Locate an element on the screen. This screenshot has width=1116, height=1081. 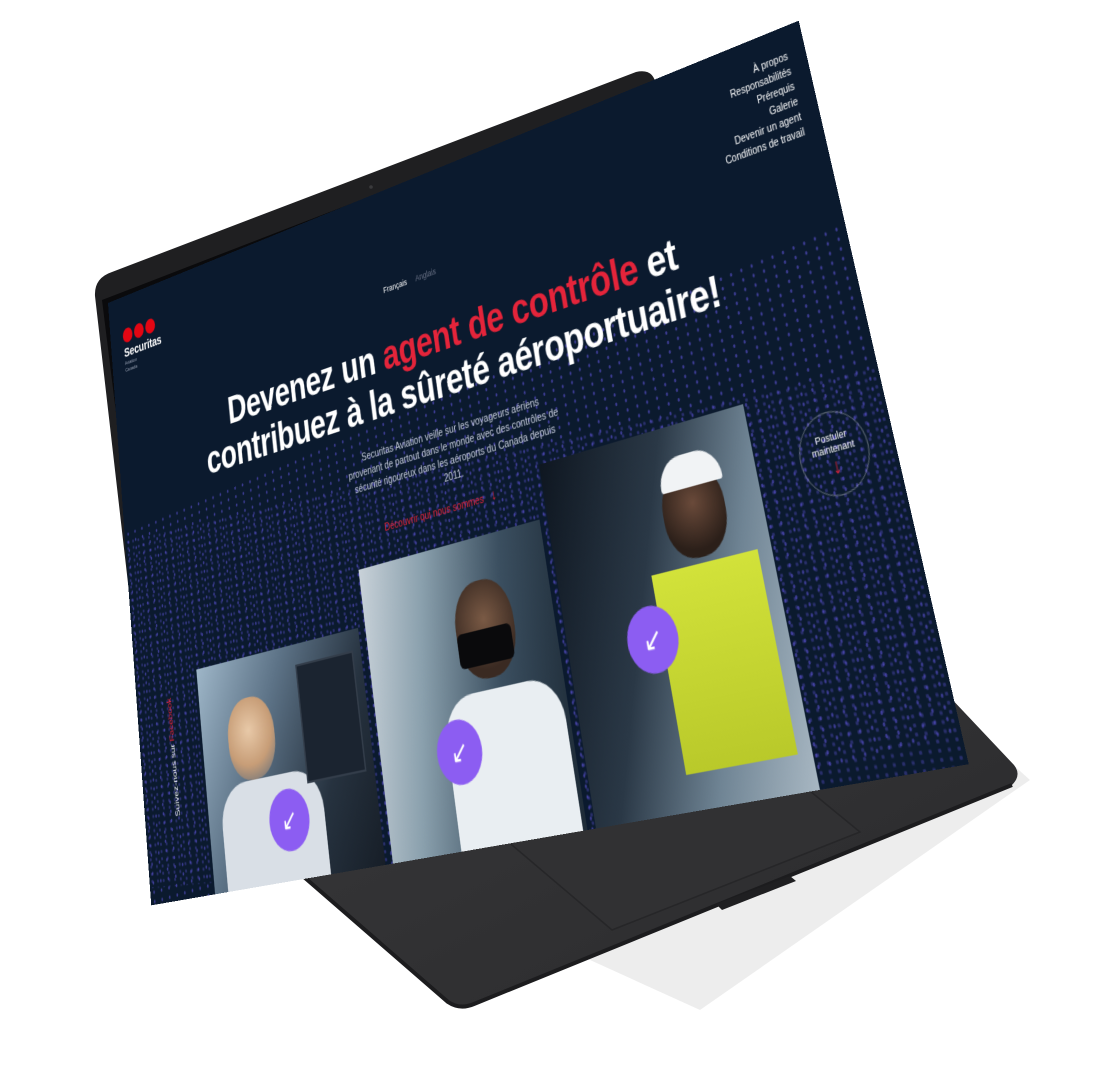
language-switcher: Français Anglais is located at coordinates (413, 279).